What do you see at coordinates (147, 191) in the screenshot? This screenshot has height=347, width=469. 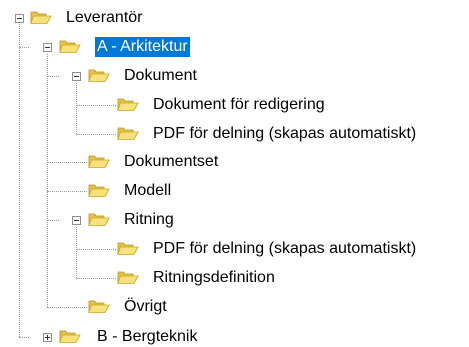 I see `tree-node-modell: Modell` at bounding box center [147, 191].